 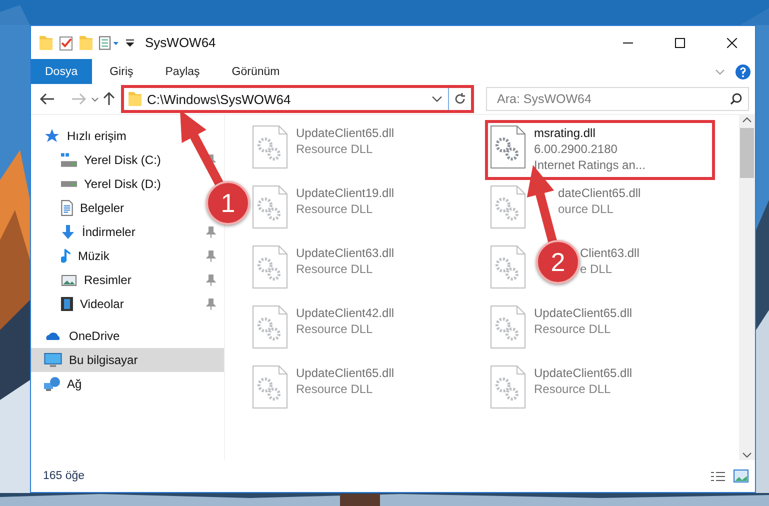 I want to click on help-icon, so click(x=743, y=72).